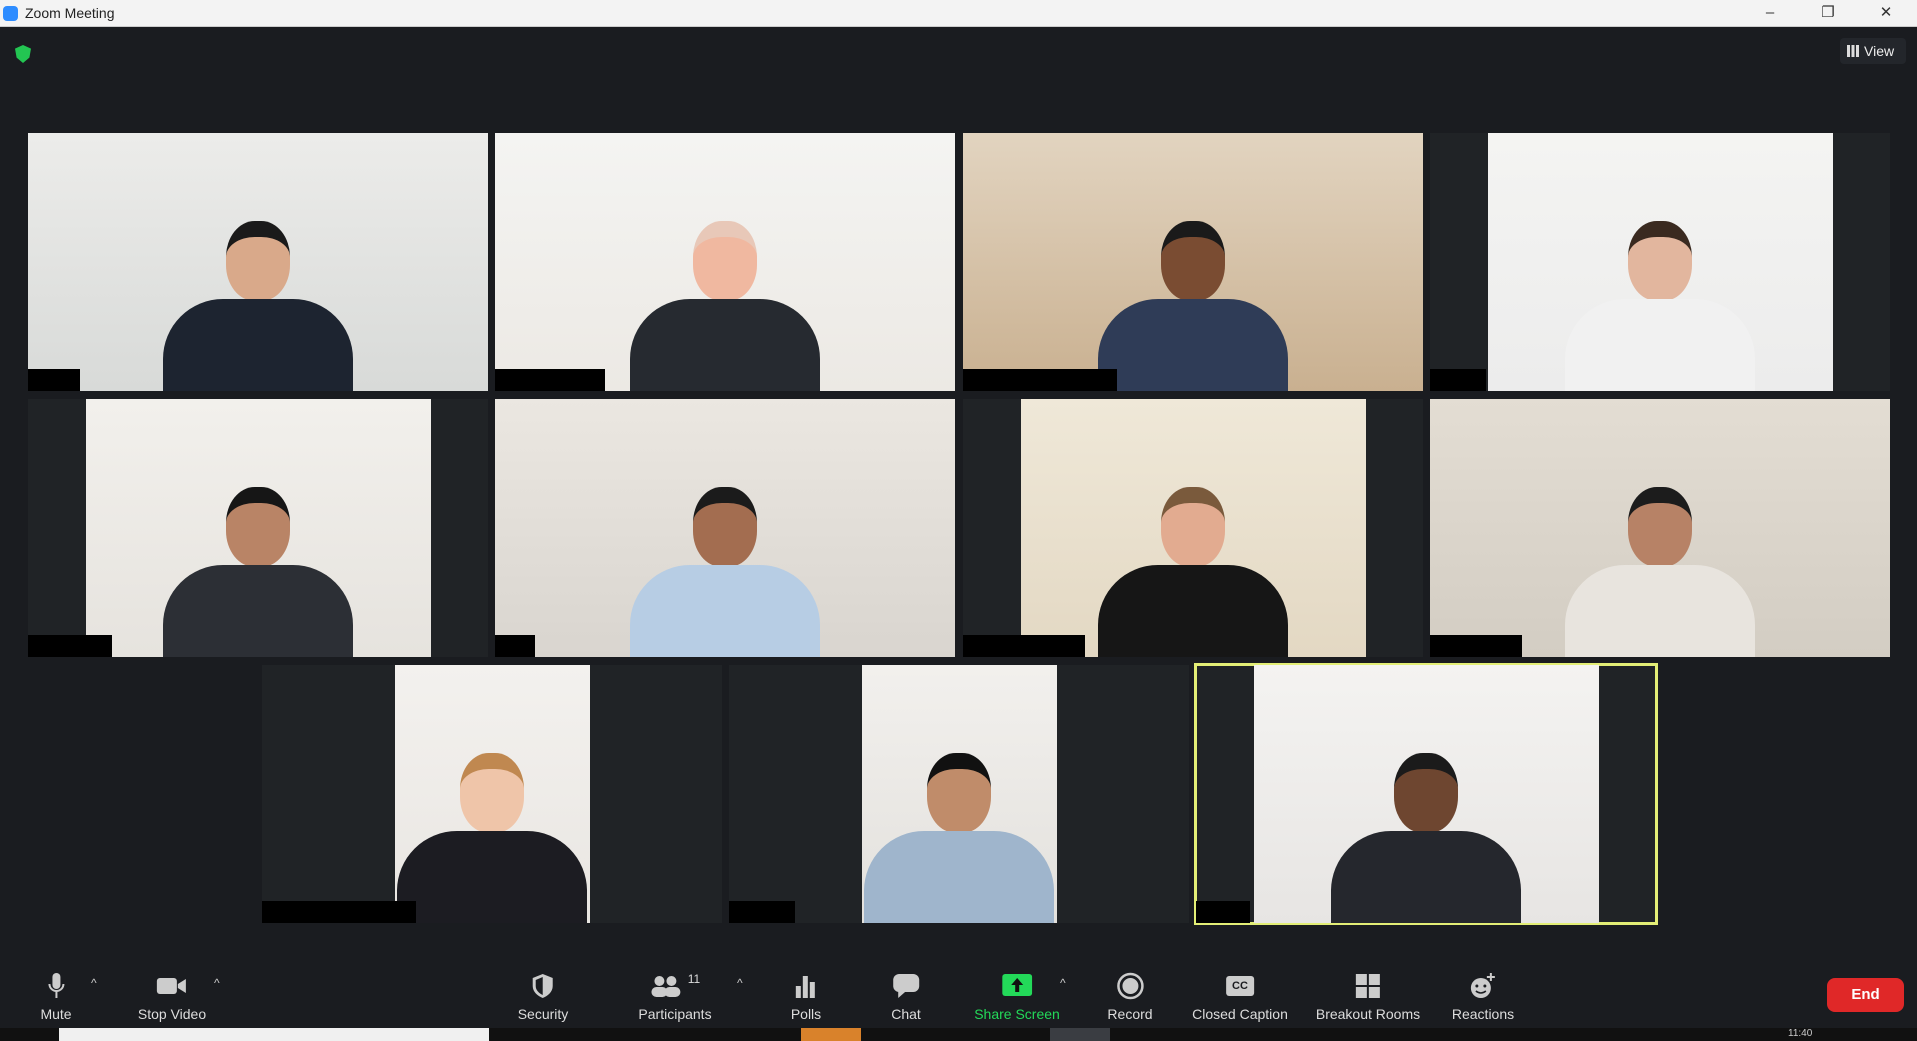 This screenshot has height=1041, width=1917. What do you see at coordinates (217, 983) in the screenshot?
I see `video-options-chevron-icon: ^` at bounding box center [217, 983].